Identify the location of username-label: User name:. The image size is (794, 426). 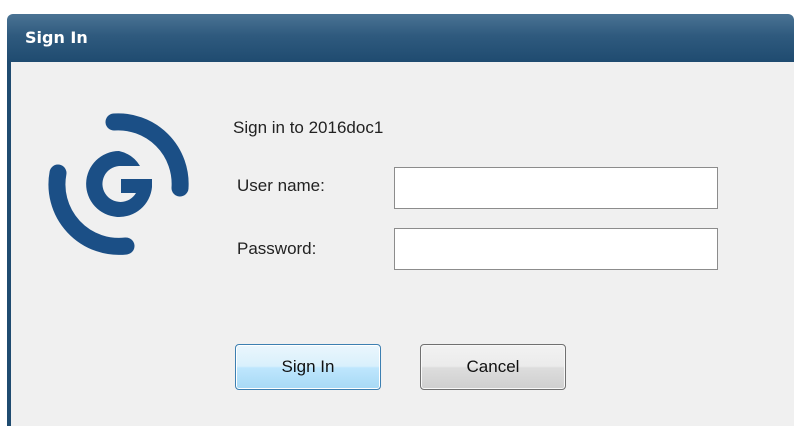
(281, 185).